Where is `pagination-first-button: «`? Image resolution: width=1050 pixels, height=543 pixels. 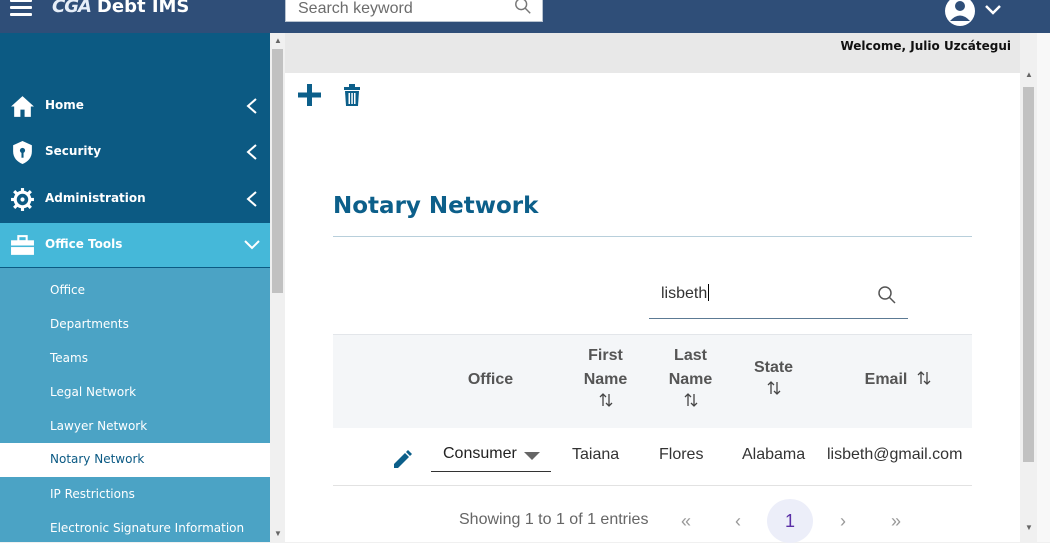 pagination-first-button: « is located at coordinates (686, 521).